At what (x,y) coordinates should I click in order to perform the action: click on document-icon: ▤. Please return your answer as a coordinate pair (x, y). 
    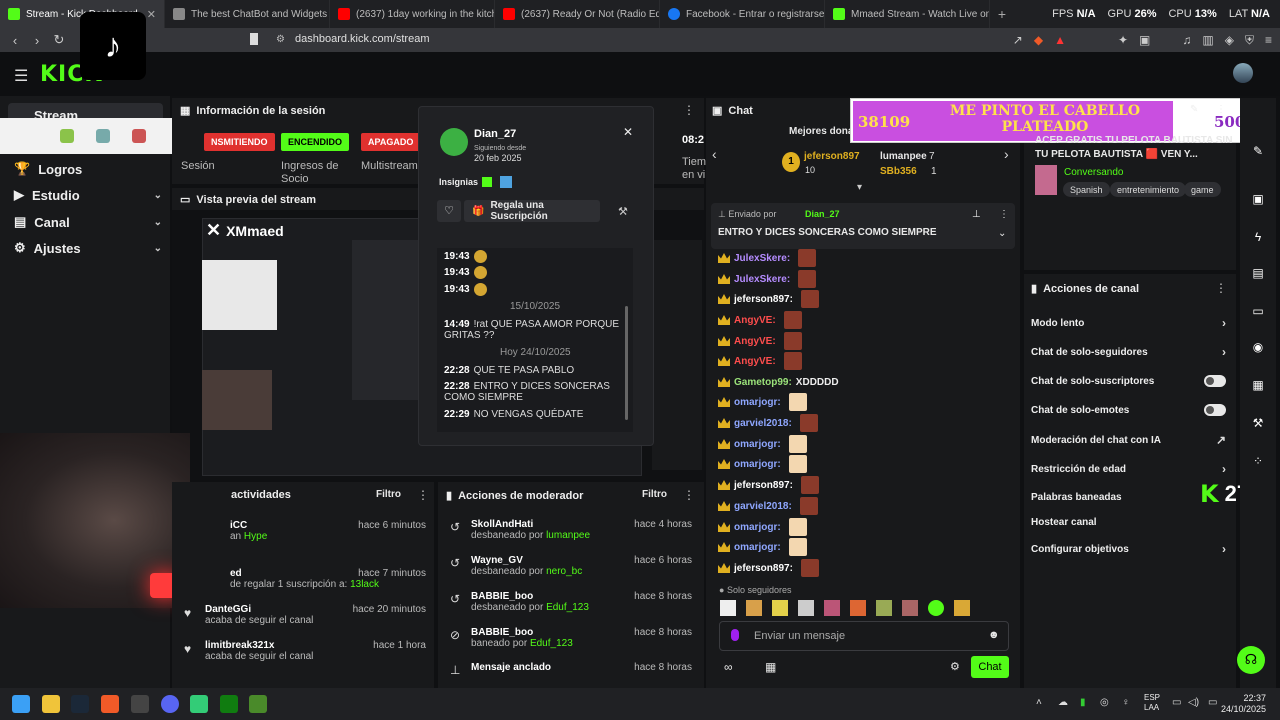
    Looking at the image, I should click on (1258, 274).